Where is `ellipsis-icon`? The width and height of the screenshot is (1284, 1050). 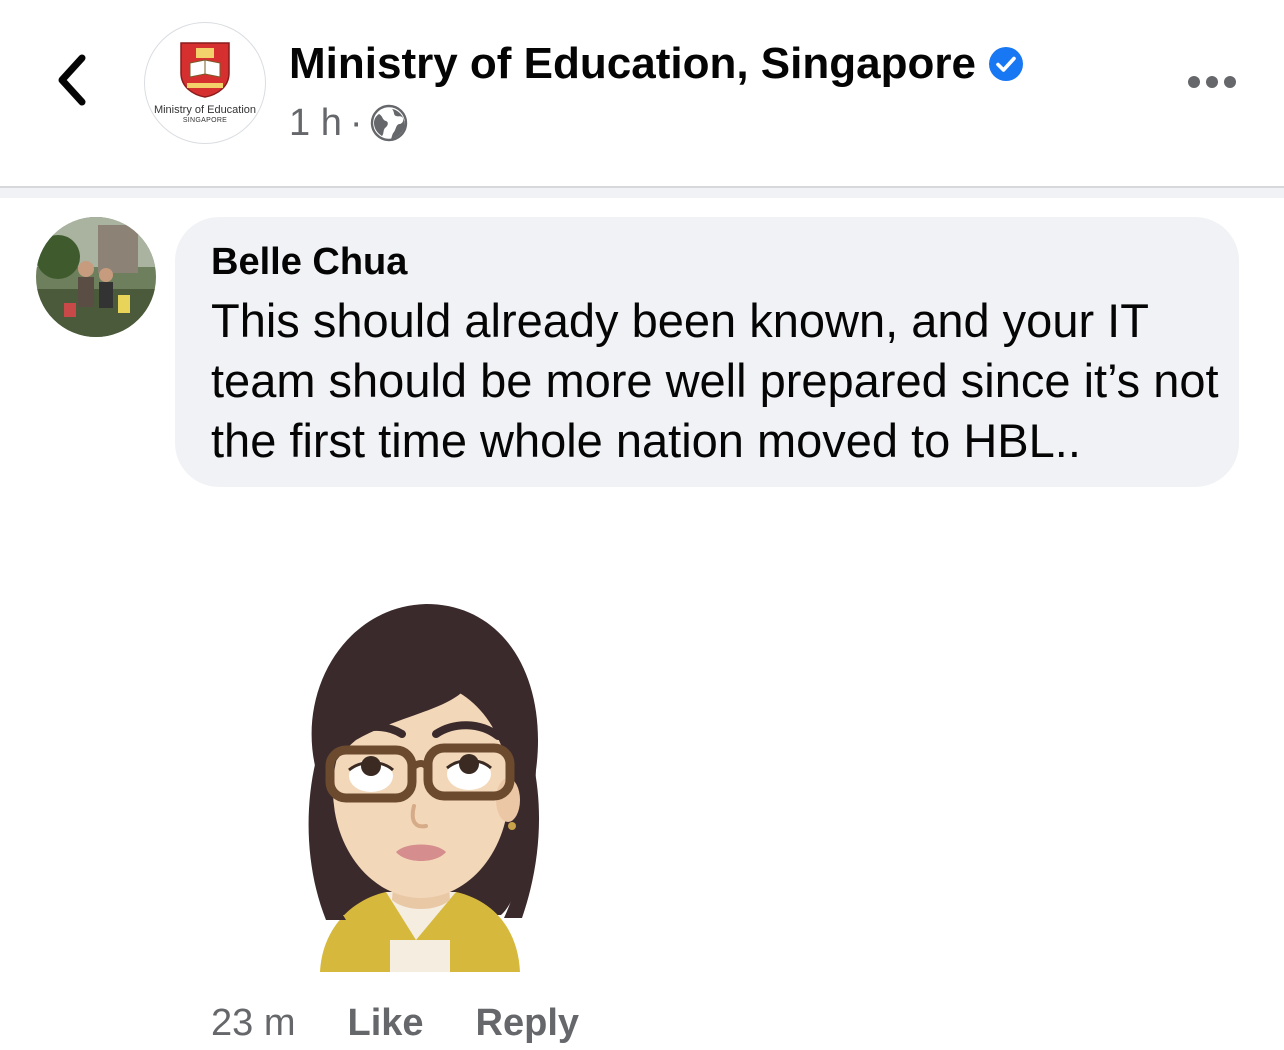
ellipsis-icon is located at coordinates (1194, 82).